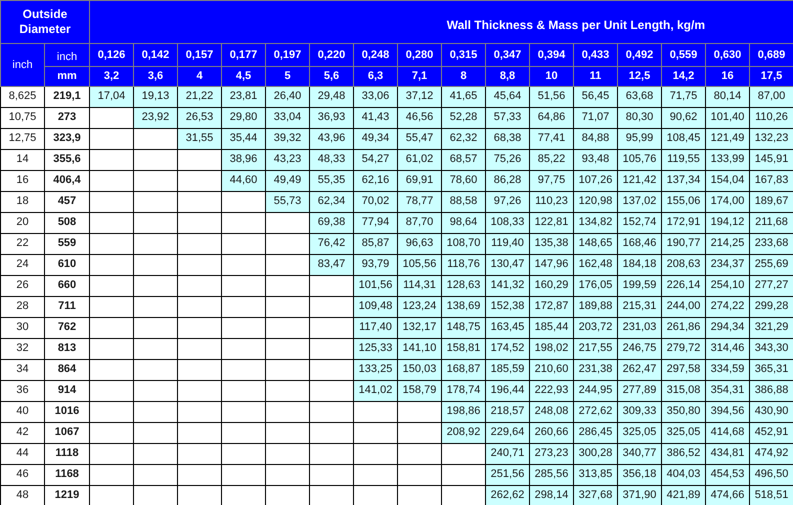 The height and width of the screenshot is (505, 793). Describe the element at coordinates (22, 96) in the screenshot. I see `table-cell: 8,625` at that location.